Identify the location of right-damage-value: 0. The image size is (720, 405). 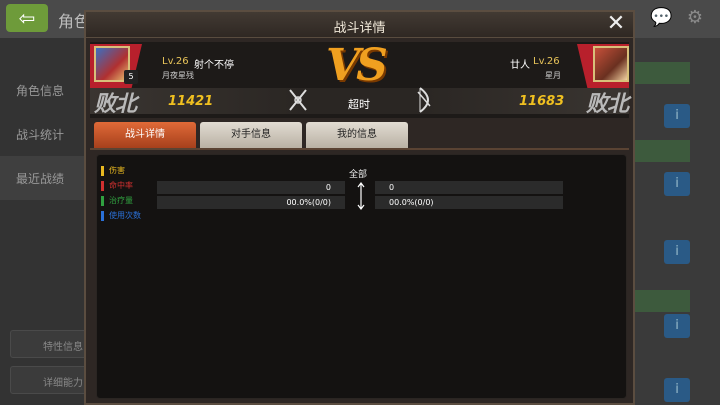
(469, 187).